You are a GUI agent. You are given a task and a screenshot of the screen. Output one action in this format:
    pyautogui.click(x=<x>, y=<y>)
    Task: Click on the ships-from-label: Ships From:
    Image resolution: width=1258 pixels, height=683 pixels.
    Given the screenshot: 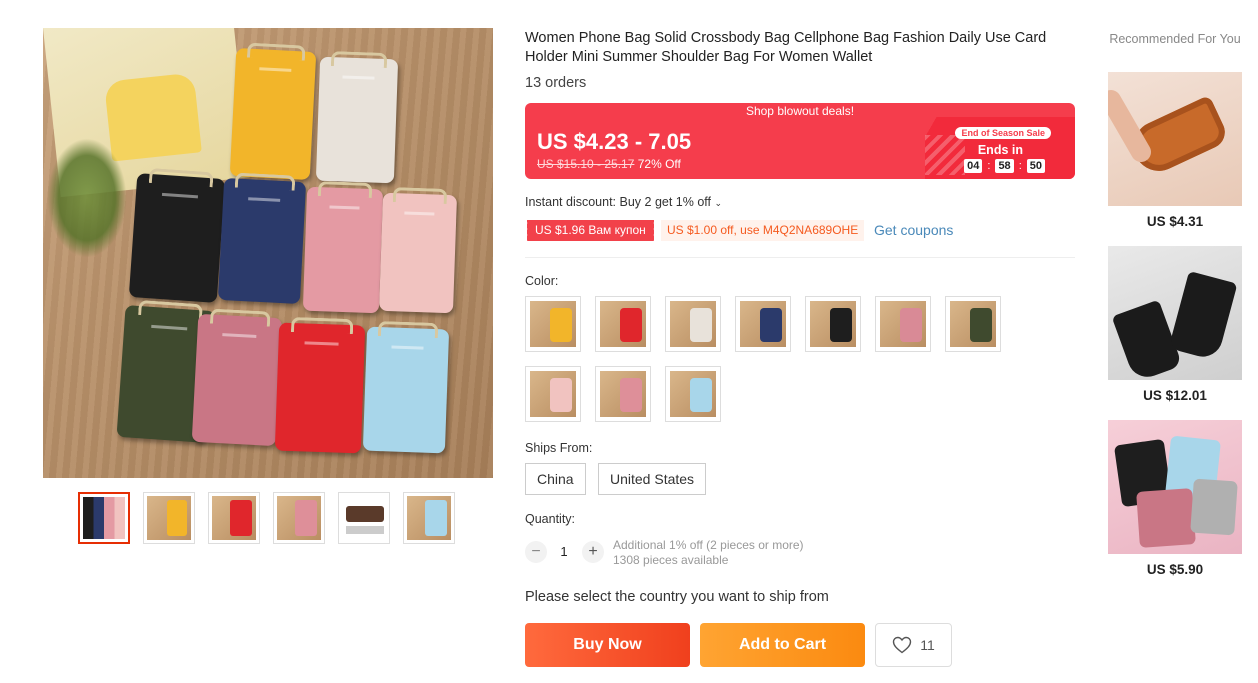 What is the action you would take?
    pyautogui.click(x=559, y=448)
    